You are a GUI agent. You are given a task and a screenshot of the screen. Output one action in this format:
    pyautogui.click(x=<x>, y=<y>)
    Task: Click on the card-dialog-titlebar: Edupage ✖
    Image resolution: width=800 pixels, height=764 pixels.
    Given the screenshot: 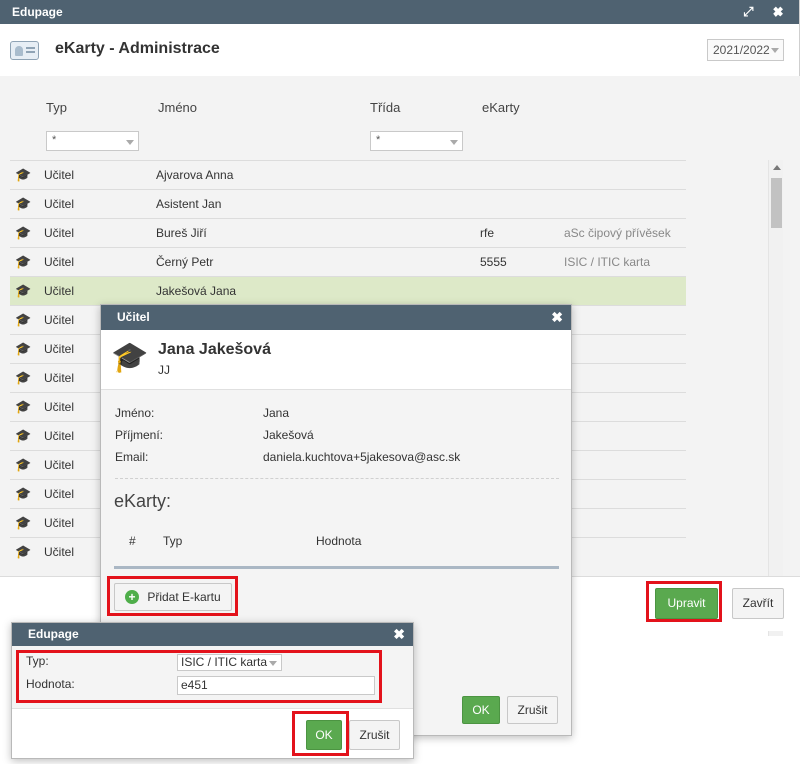 What is the action you would take?
    pyautogui.click(x=212, y=634)
    